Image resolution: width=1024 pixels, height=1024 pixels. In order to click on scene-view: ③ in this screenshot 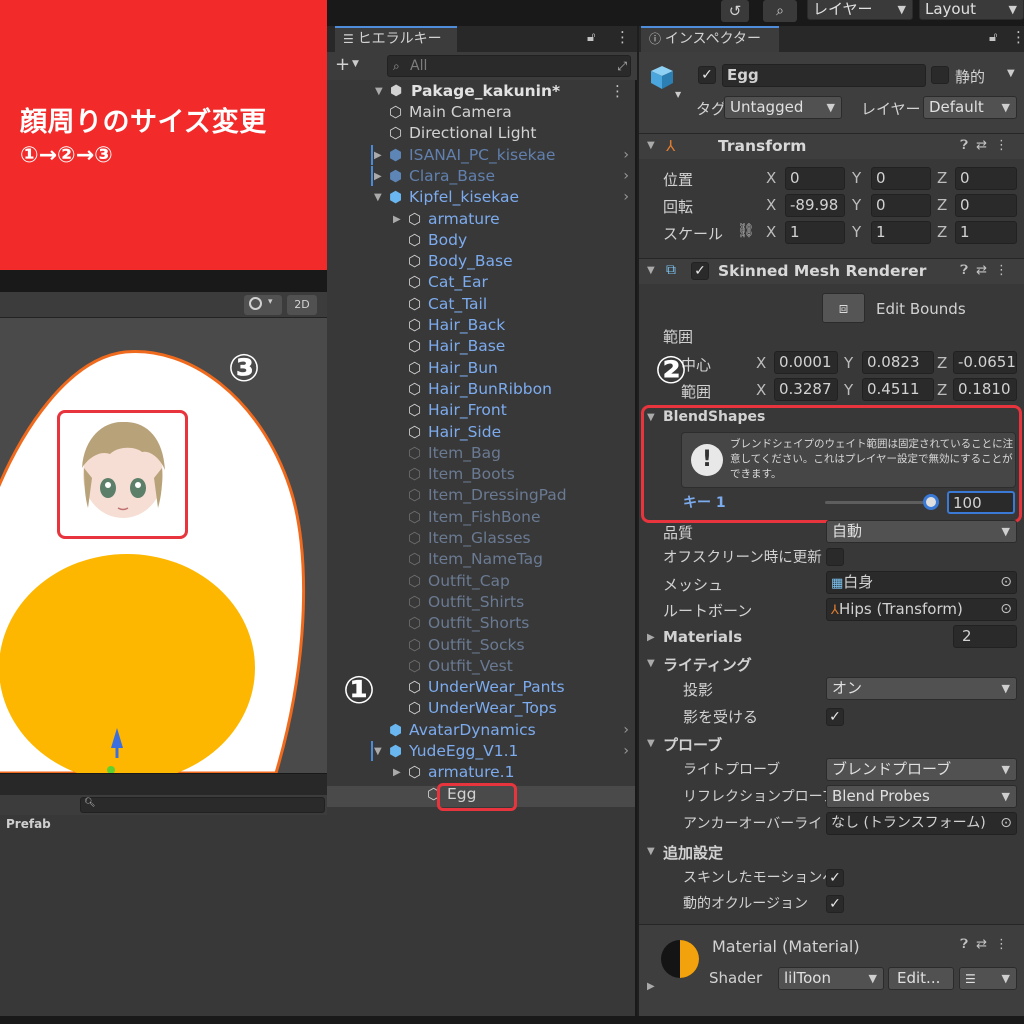, I will do `click(163, 545)`.